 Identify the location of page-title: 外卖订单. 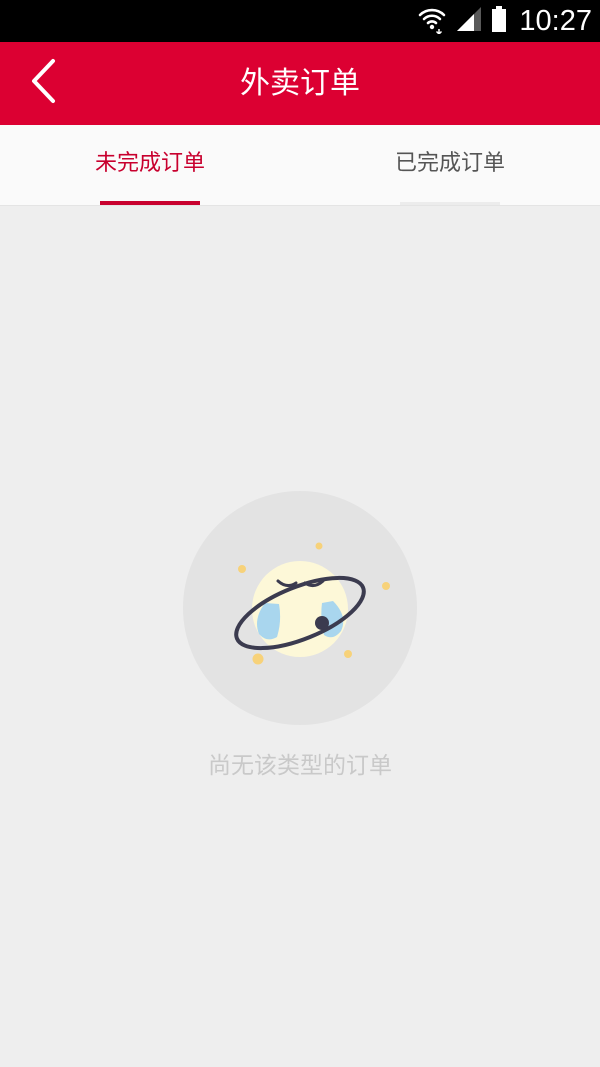
(300, 83).